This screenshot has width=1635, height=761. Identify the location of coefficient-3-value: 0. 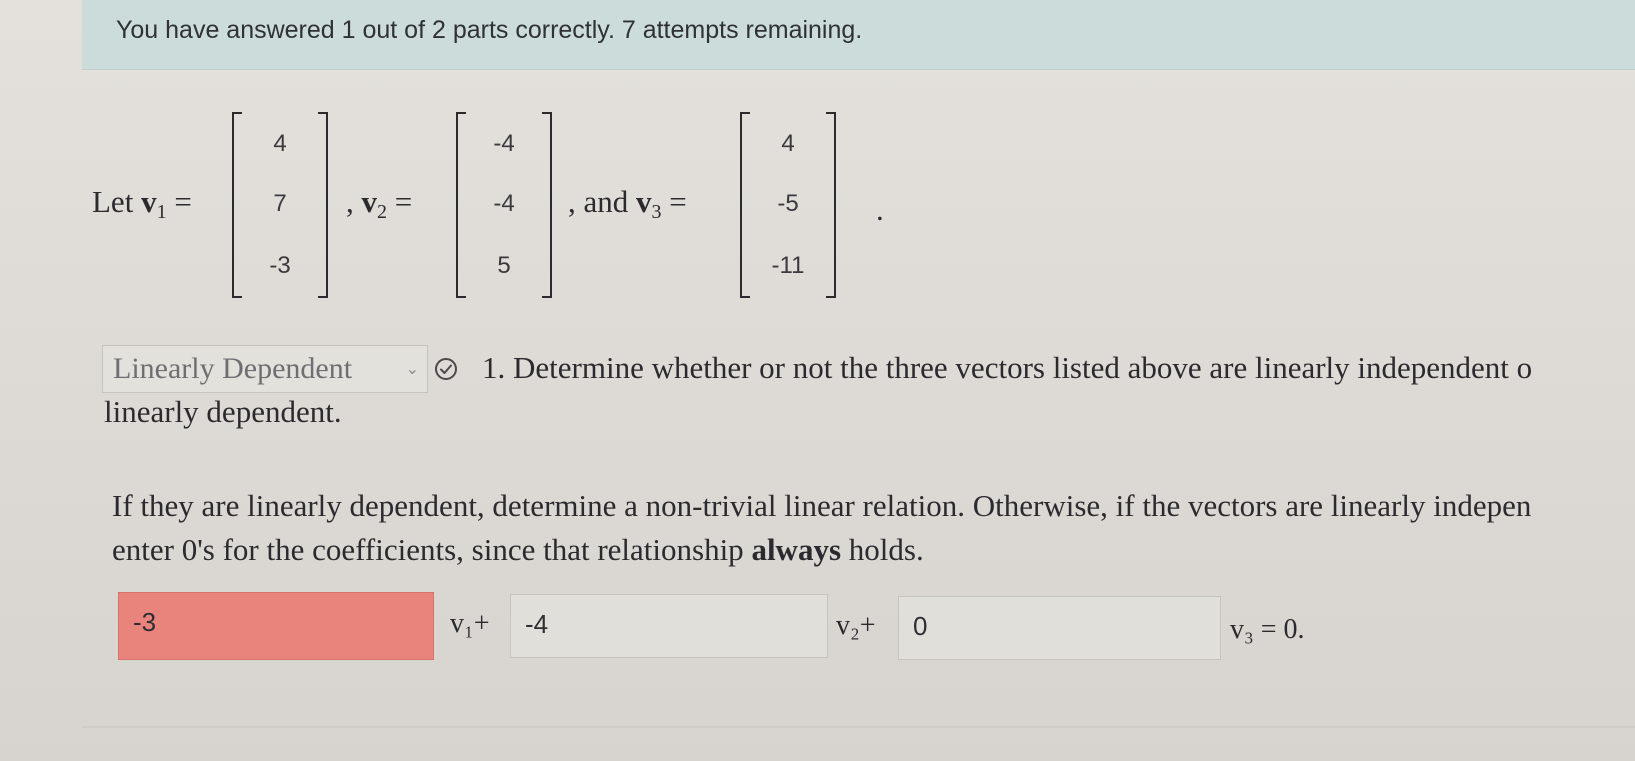
(920, 626).